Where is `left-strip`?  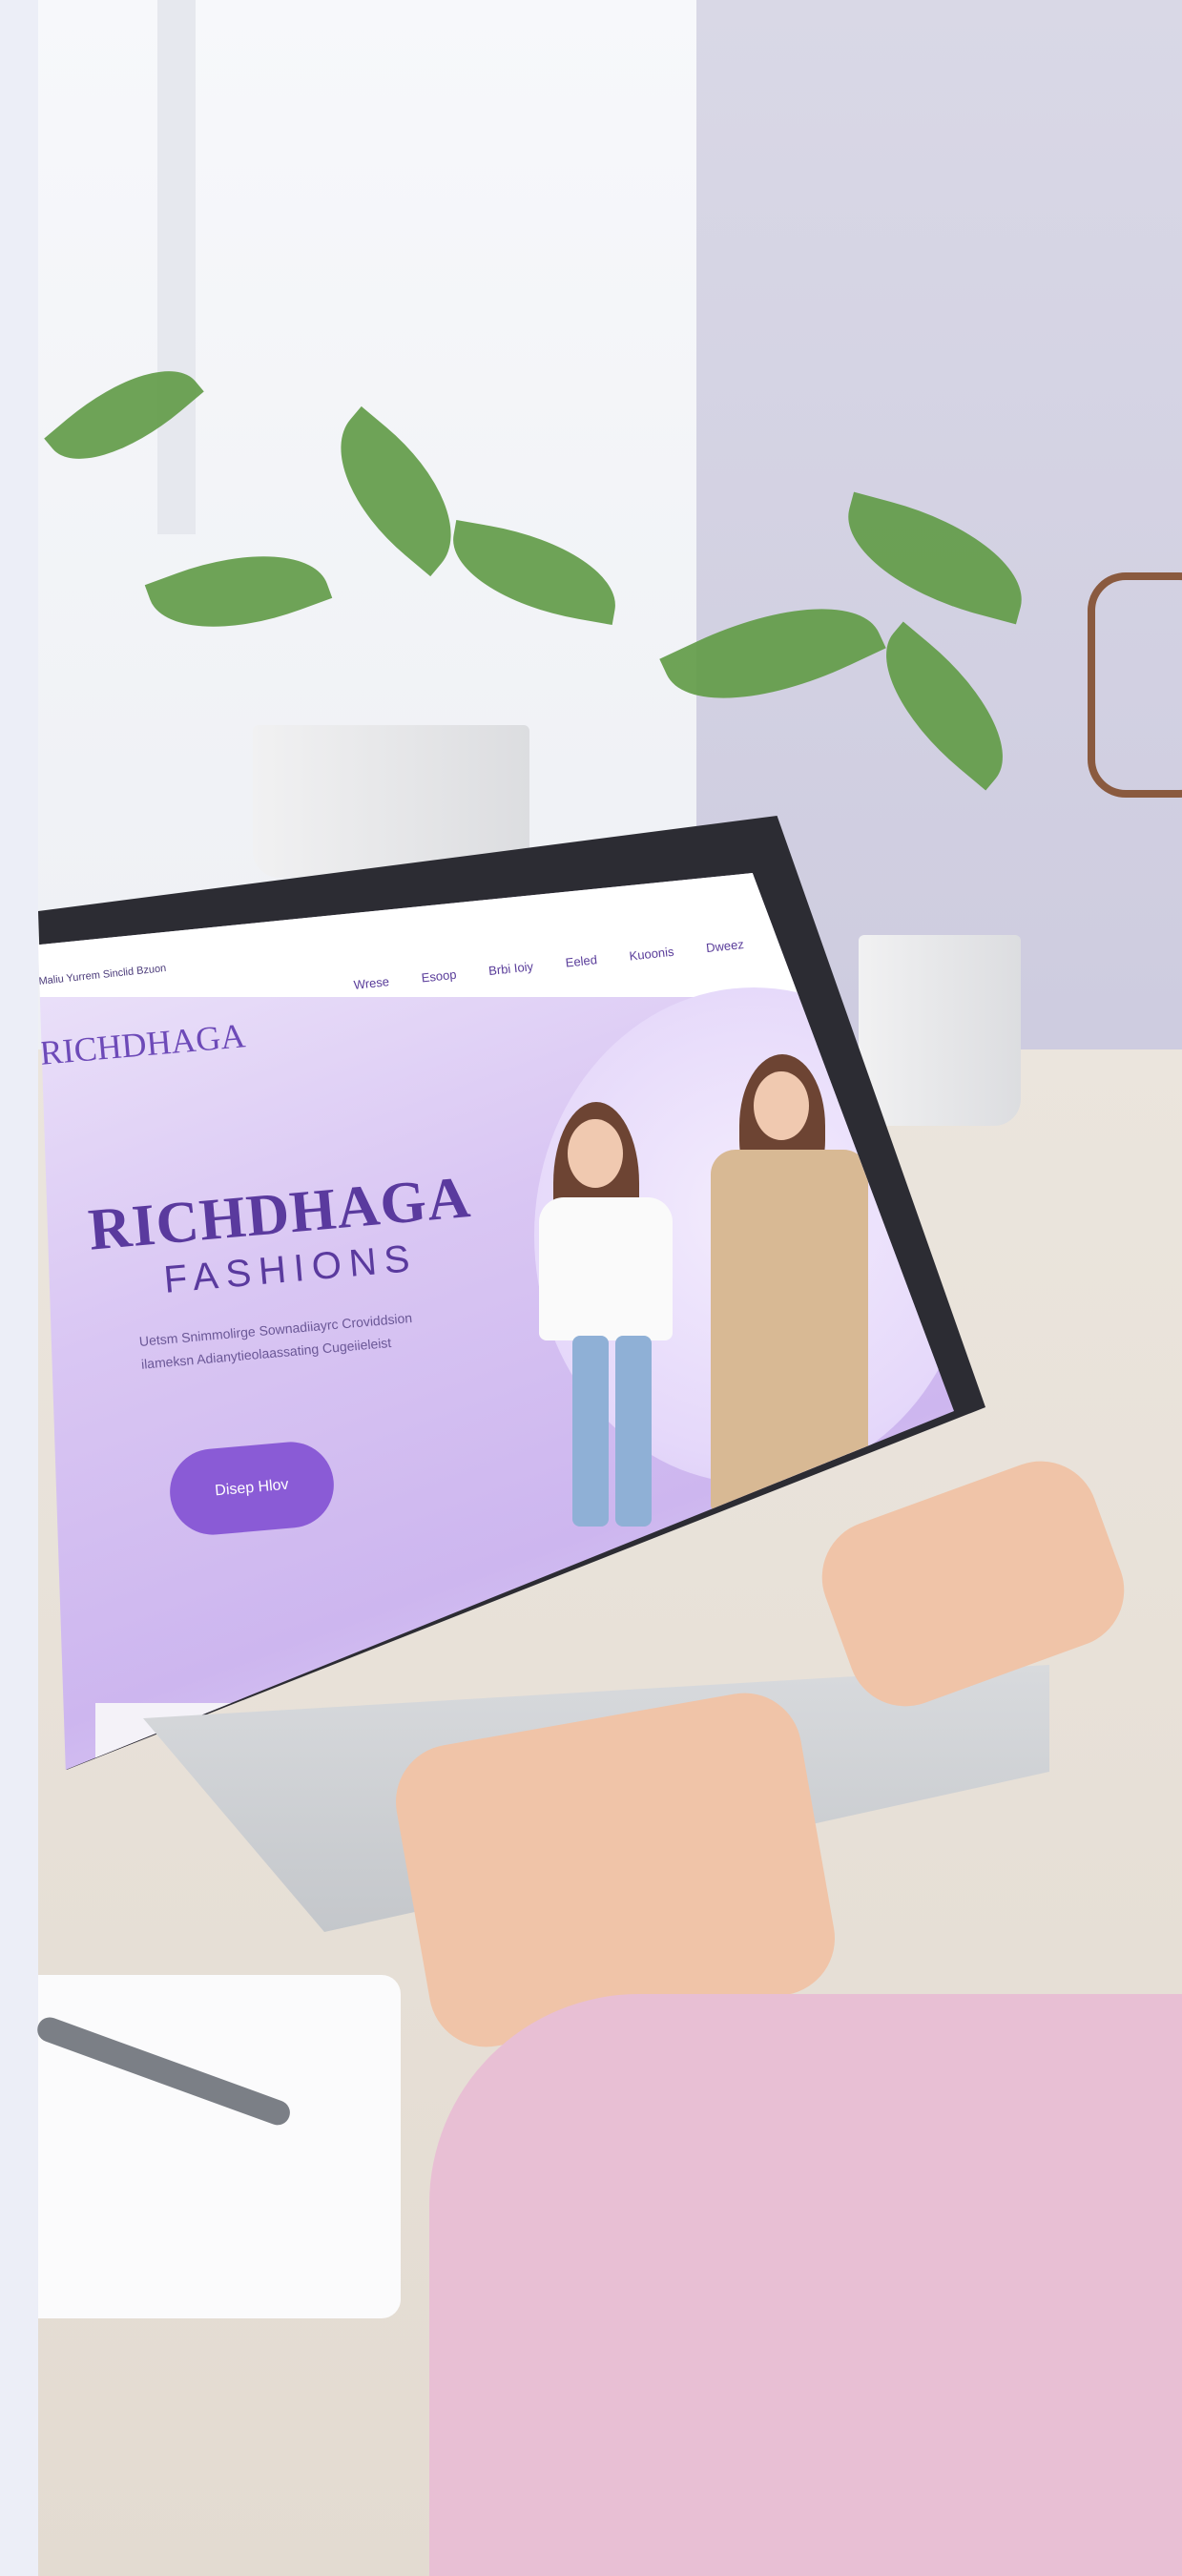 left-strip is located at coordinates (19, 1288).